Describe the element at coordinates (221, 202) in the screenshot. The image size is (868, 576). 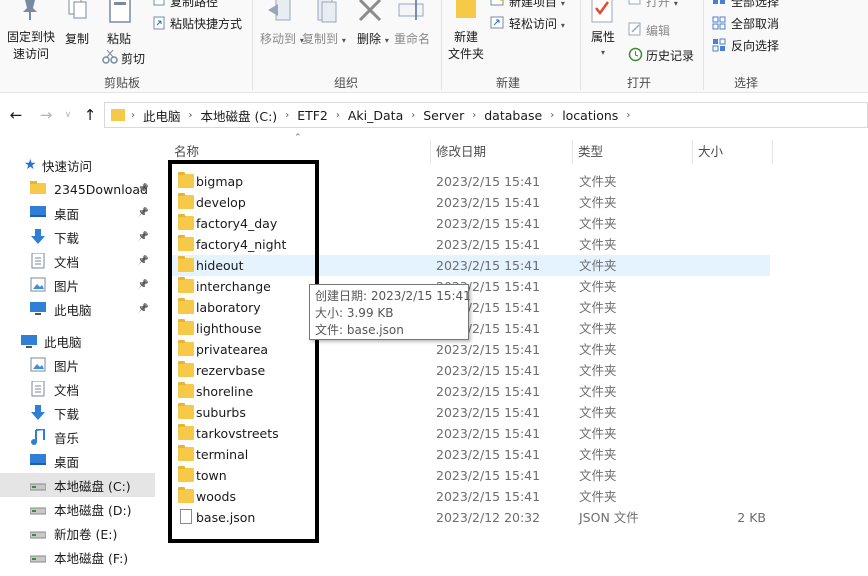
I see `file-name-cell: develop` at that location.